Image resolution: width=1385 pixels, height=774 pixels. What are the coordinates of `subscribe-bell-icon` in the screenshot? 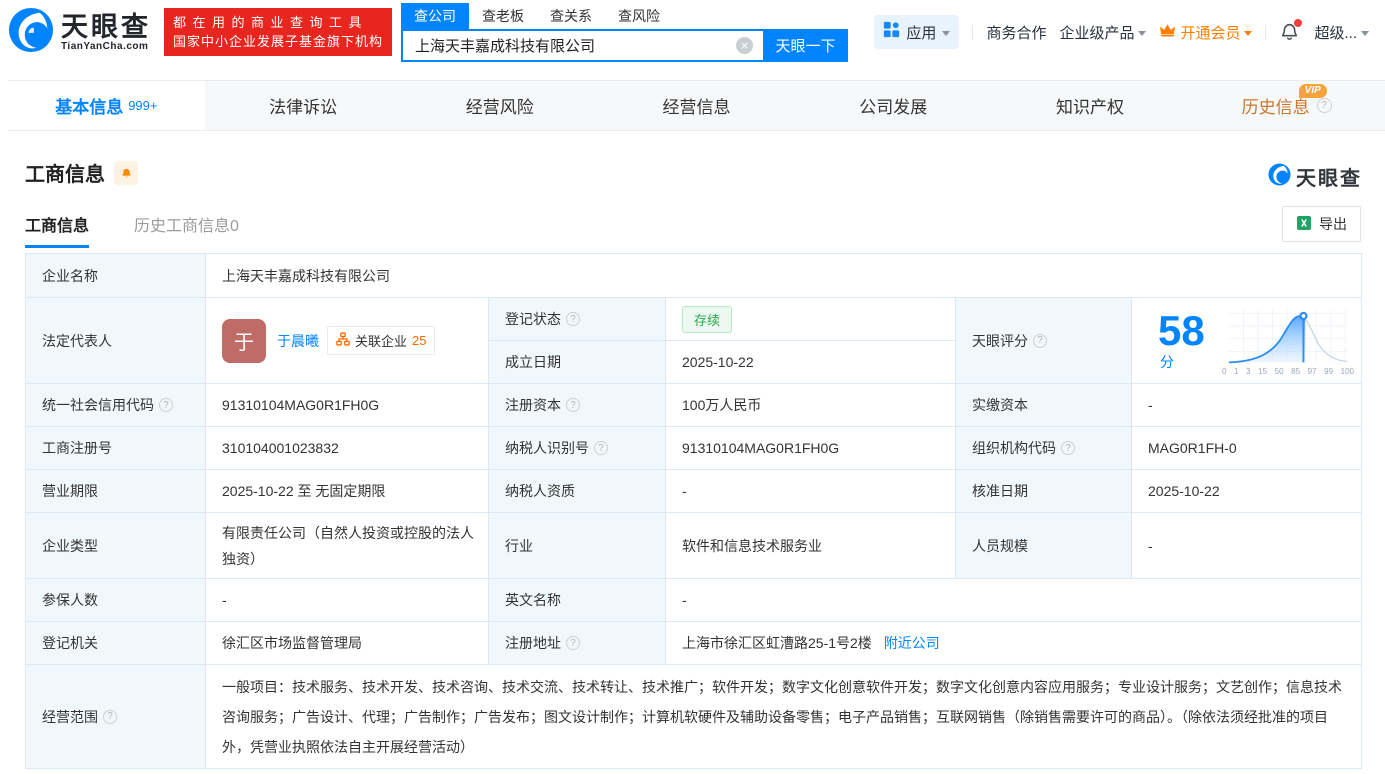 It's located at (126, 172).